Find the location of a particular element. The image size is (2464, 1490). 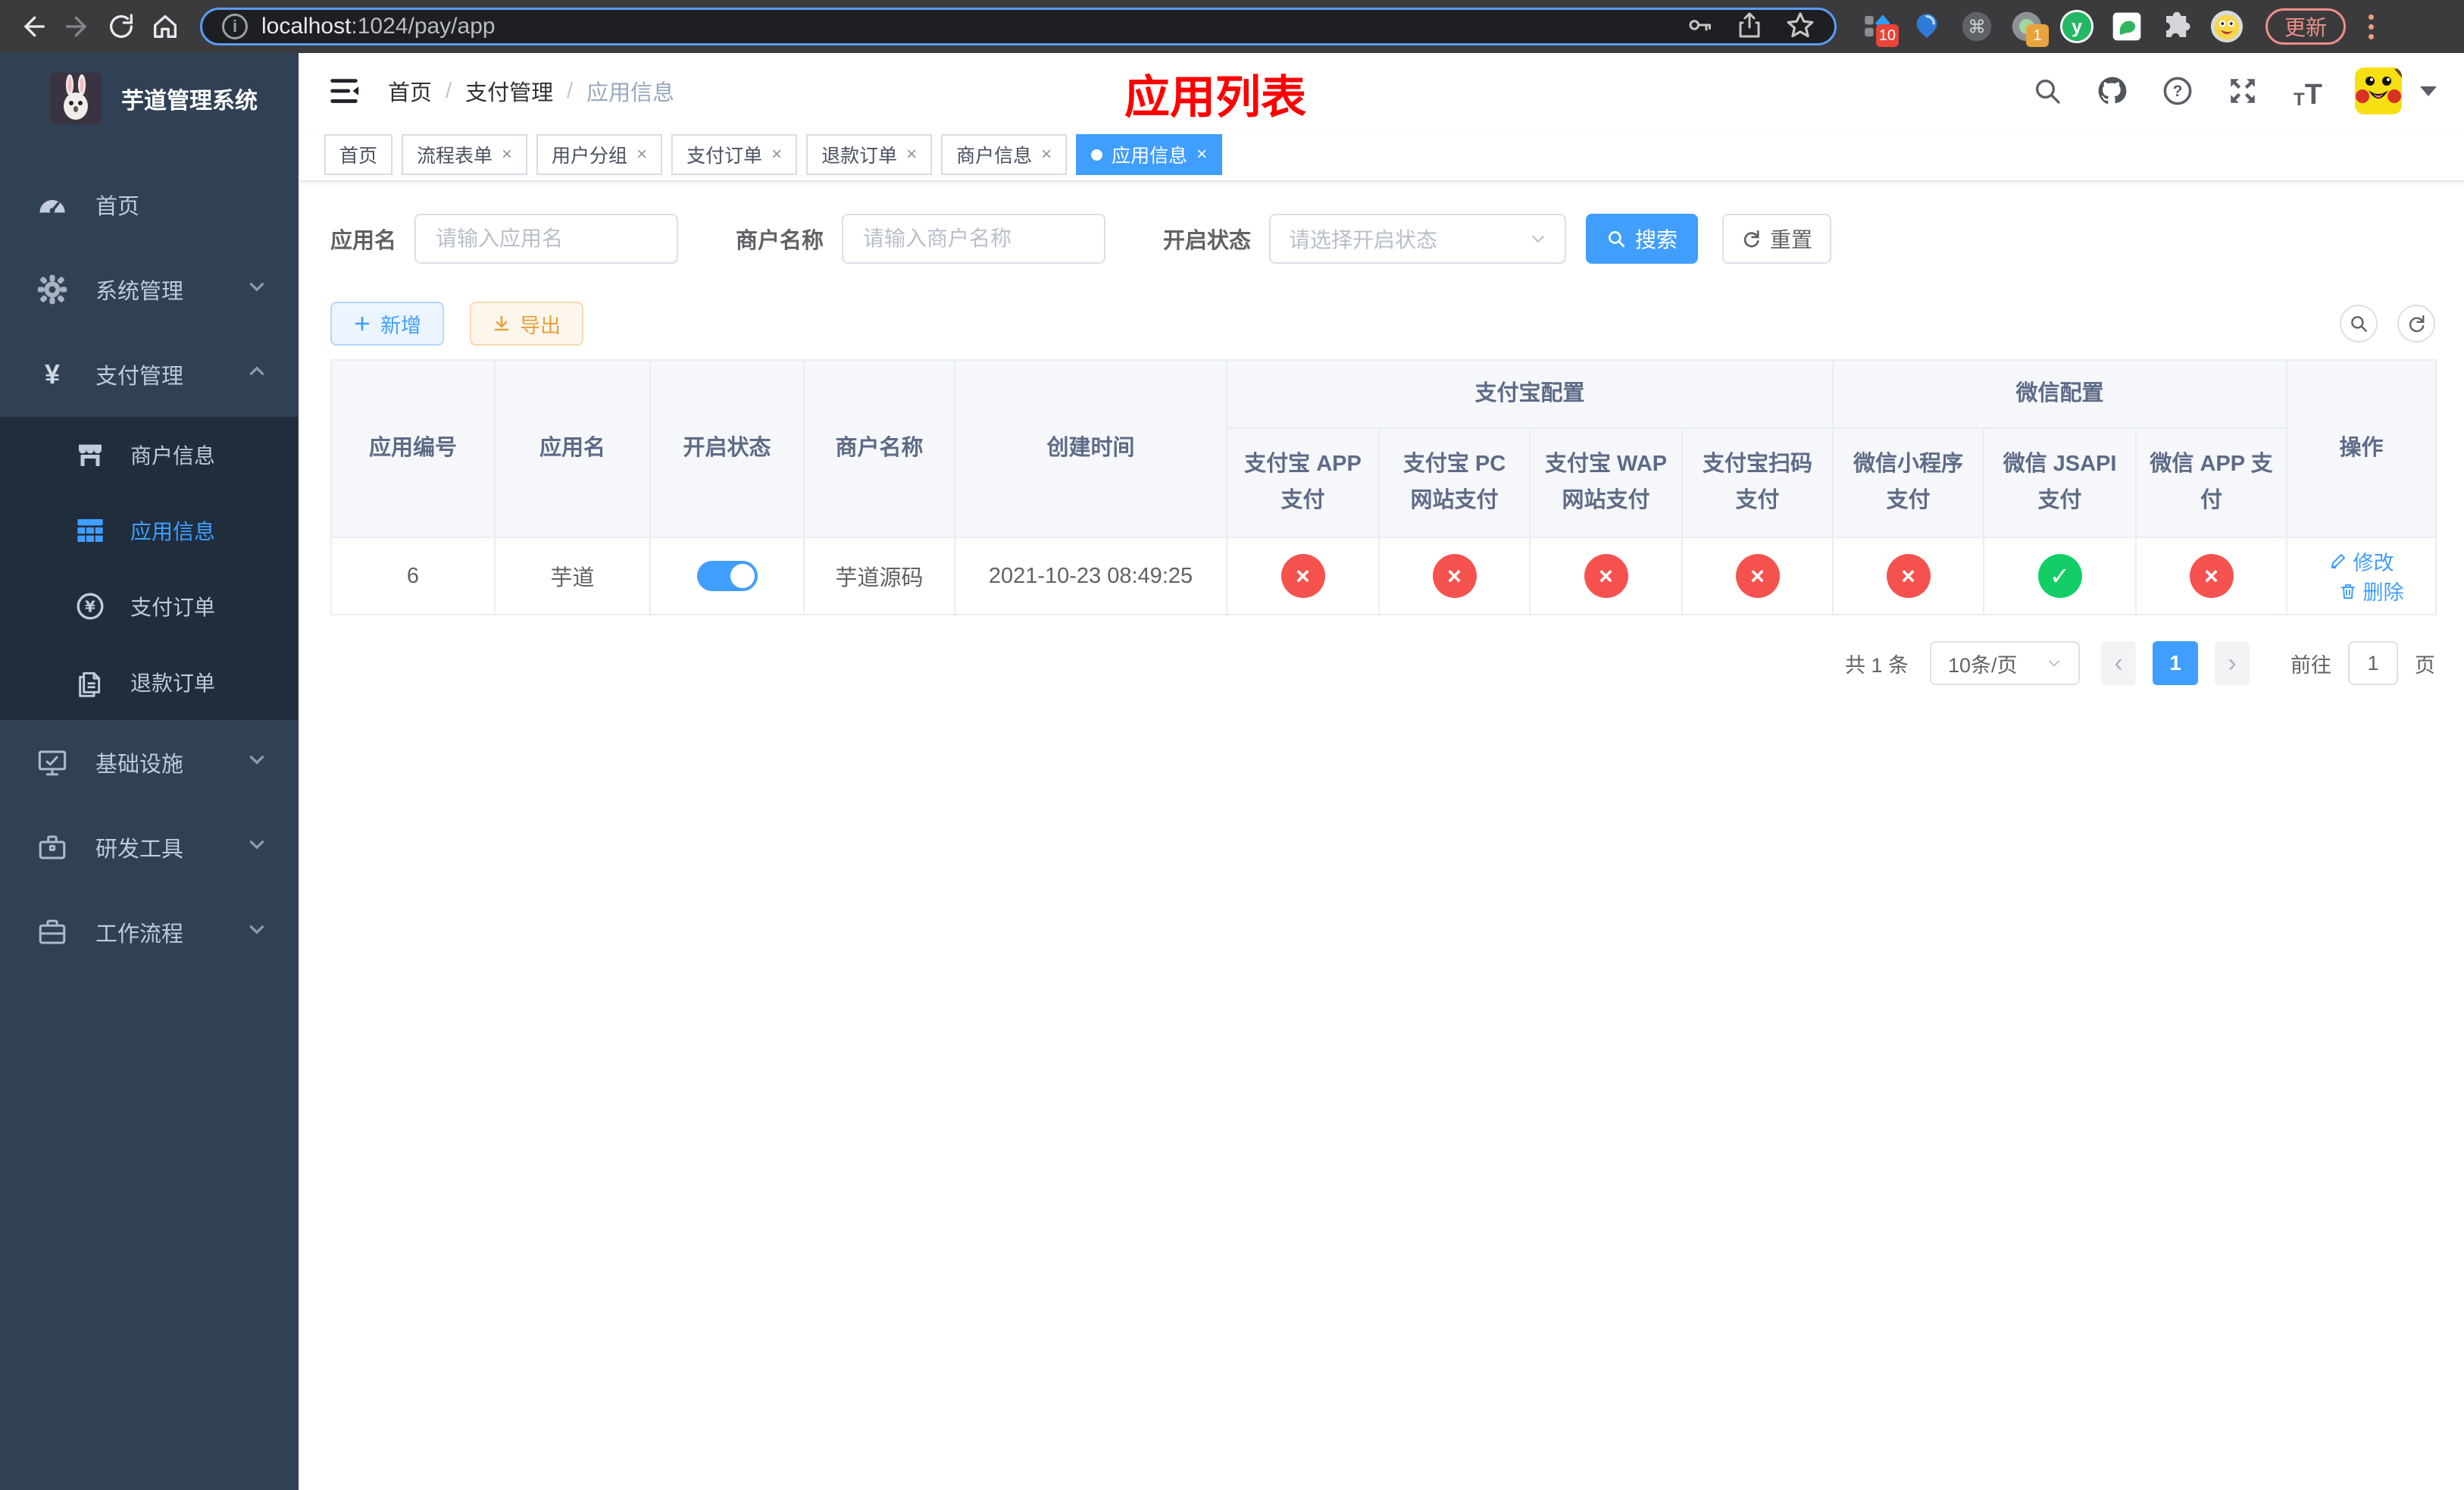

help-icon: ? is located at coordinates (2177, 91).